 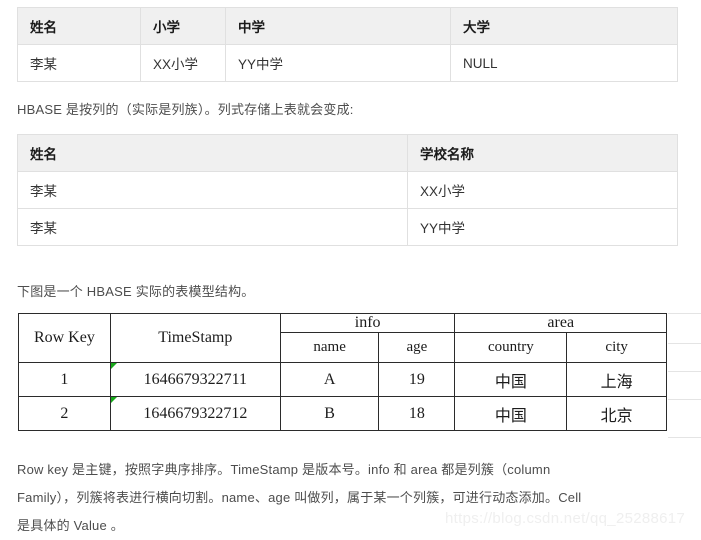 What do you see at coordinates (136, 291) in the screenshot?
I see `model-intro-paragraph: 下图是一个 HBASE 实际的表模型结构。` at bounding box center [136, 291].